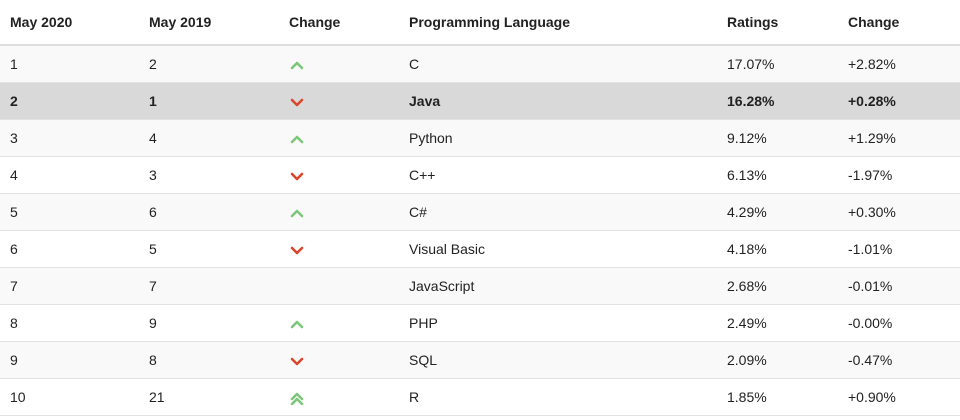 The image size is (960, 420). Describe the element at coordinates (558, 175) in the screenshot. I see `language-cell: C++` at that location.